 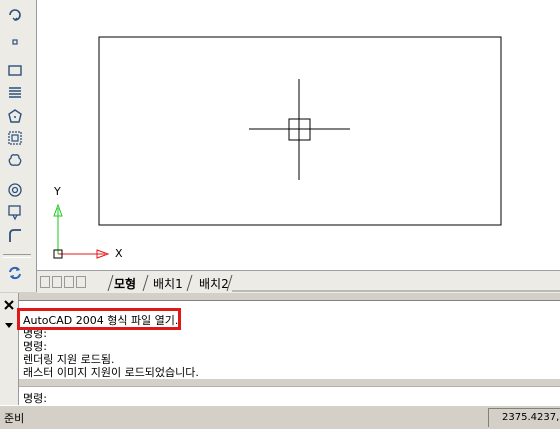 I want to click on point-icon, so click(x=15, y=42).